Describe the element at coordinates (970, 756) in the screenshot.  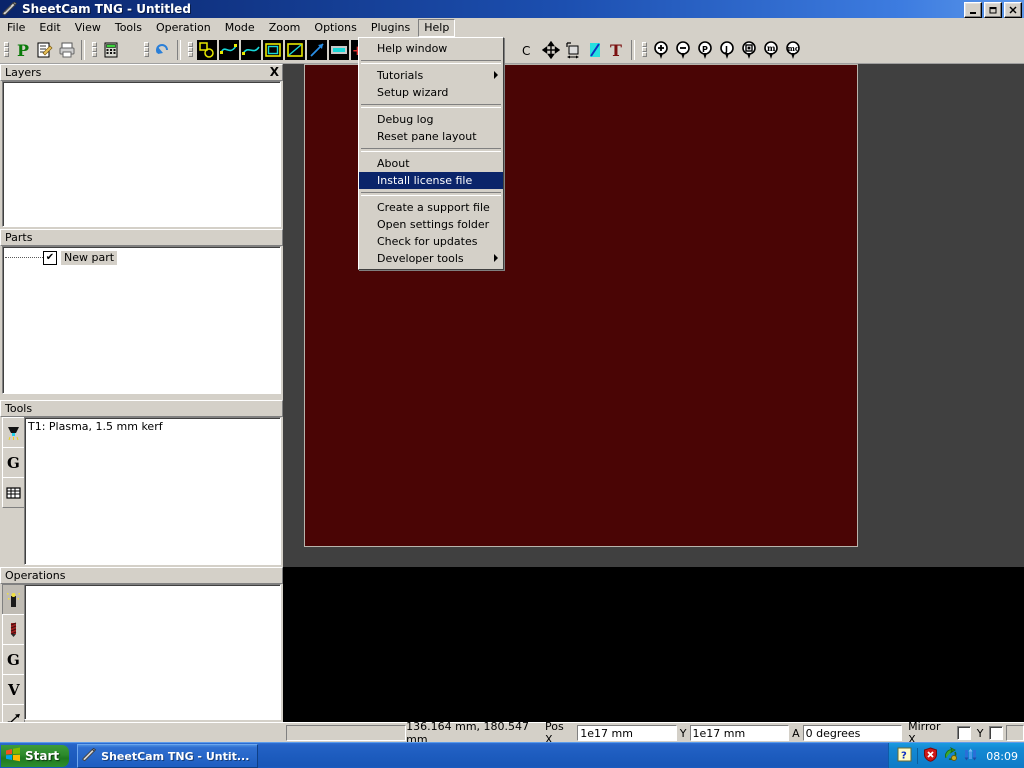
I see `network-tray-icon` at that location.